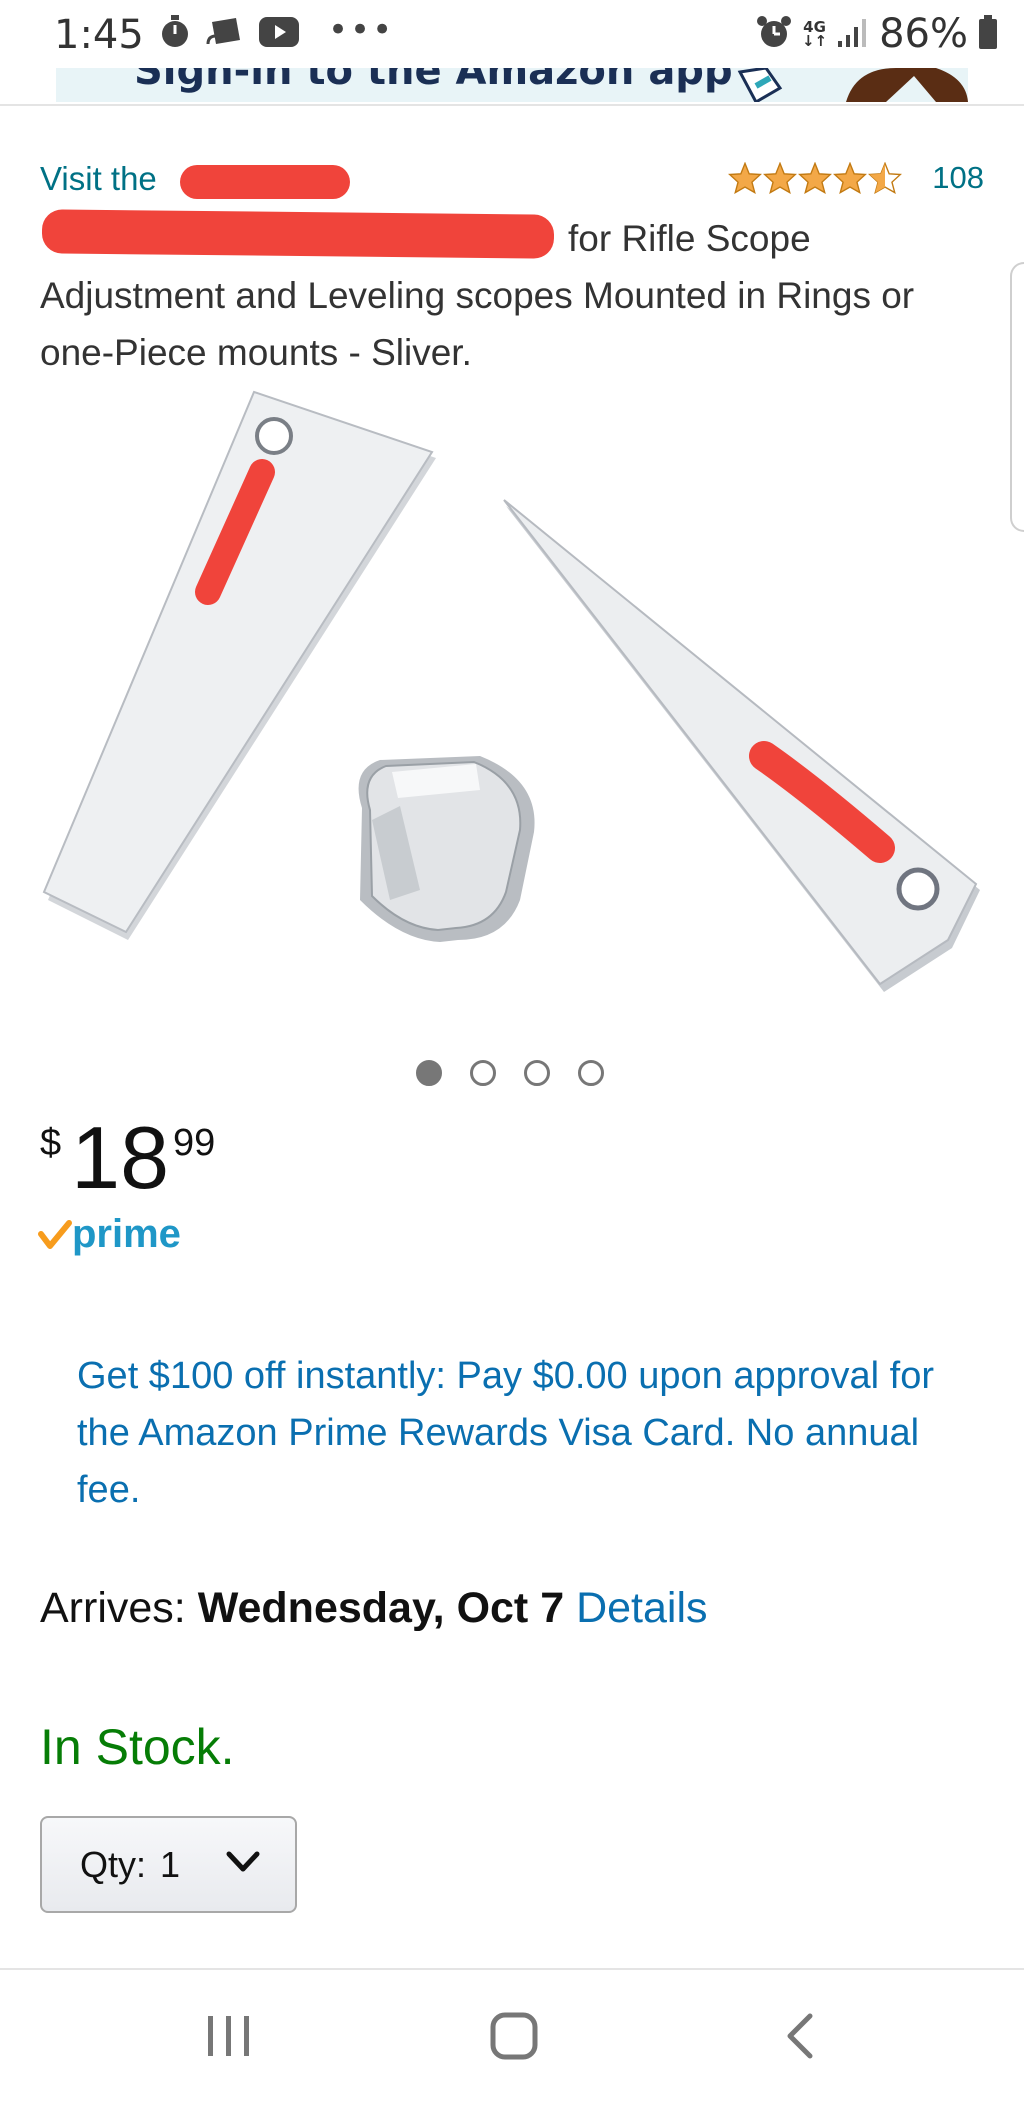  What do you see at coordinates (361, 30) in the screenshot?
I see `more-dots-icon: •••` at bounding box center [361, 30].